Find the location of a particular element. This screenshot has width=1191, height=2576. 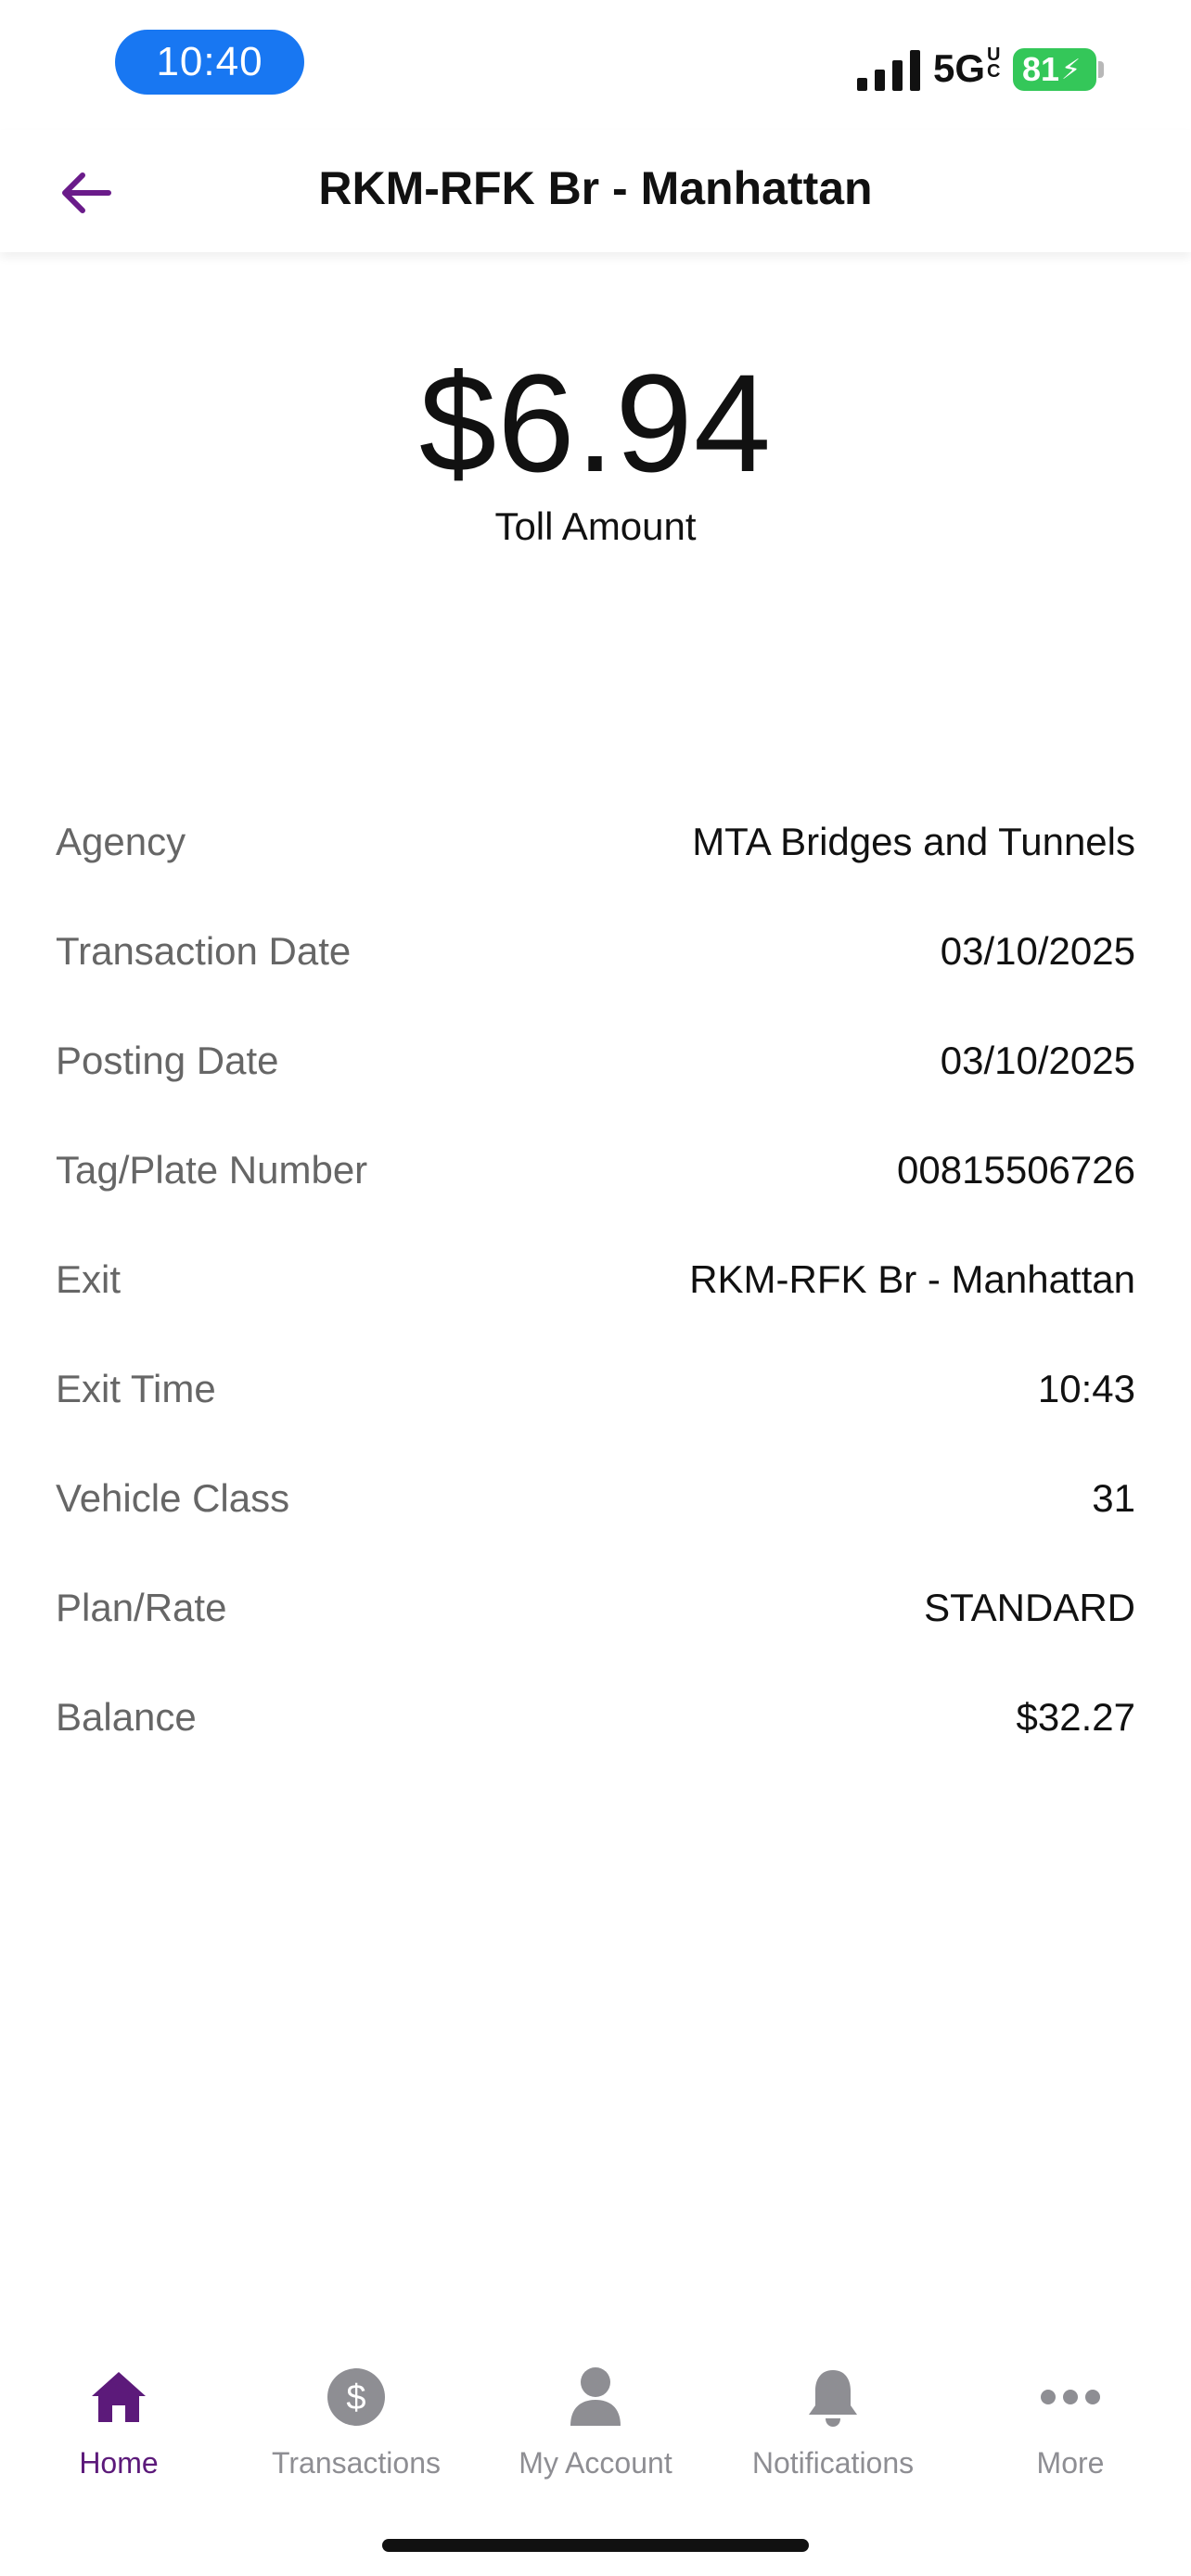

home-icon is located at coordinates (118, 2397).